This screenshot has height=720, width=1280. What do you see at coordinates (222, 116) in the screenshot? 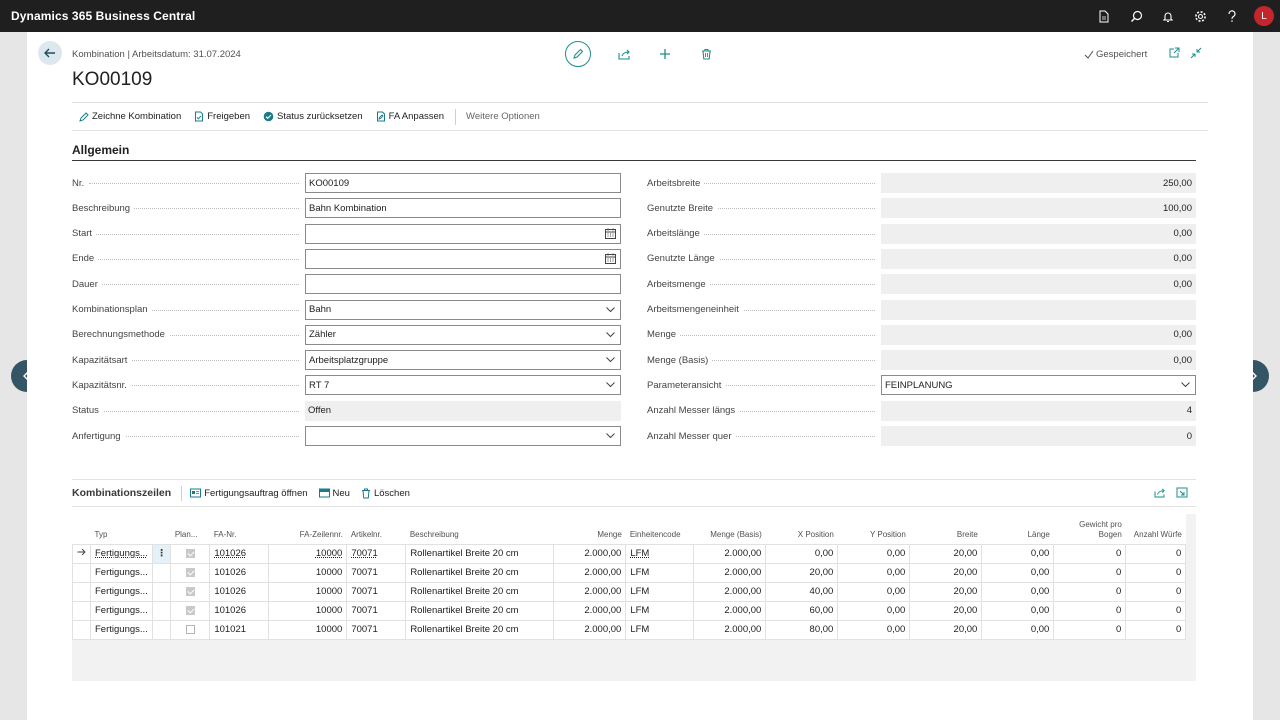
I see `release-button: Freigeben` at bounding box center [222, 116].